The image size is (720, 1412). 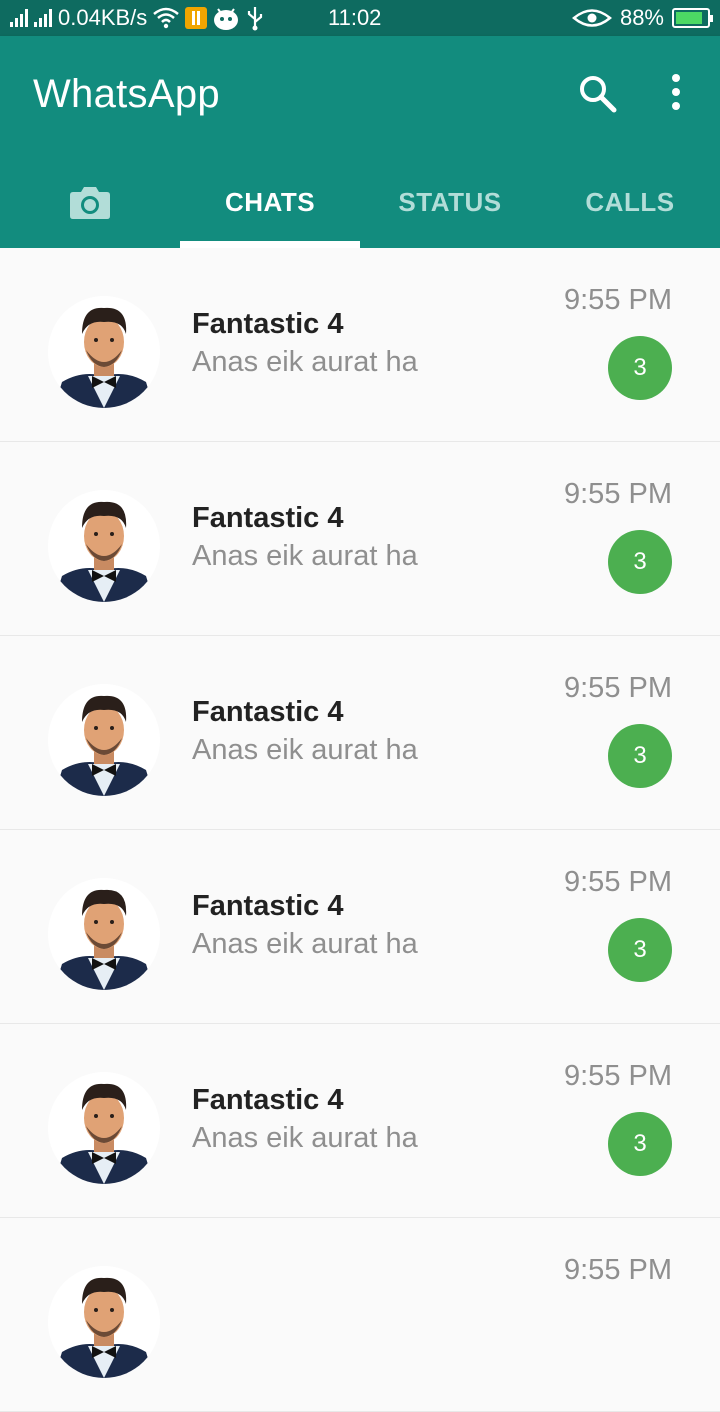 I want to click on tab-camera, so click(x=90, y=202).